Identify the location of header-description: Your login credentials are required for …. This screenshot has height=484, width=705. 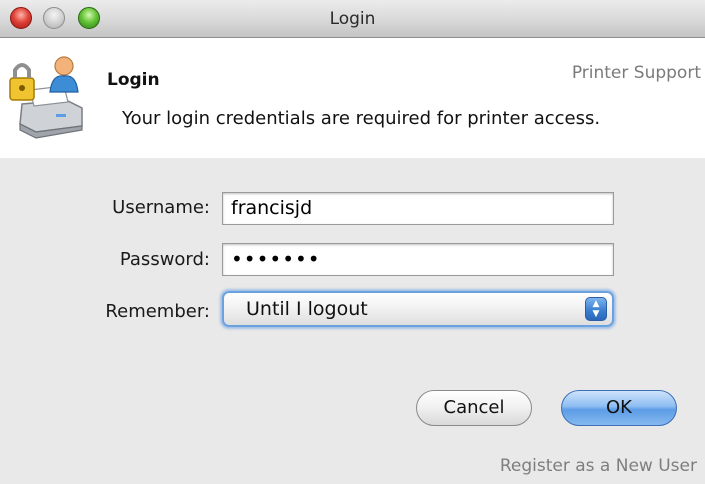
(361, 118).